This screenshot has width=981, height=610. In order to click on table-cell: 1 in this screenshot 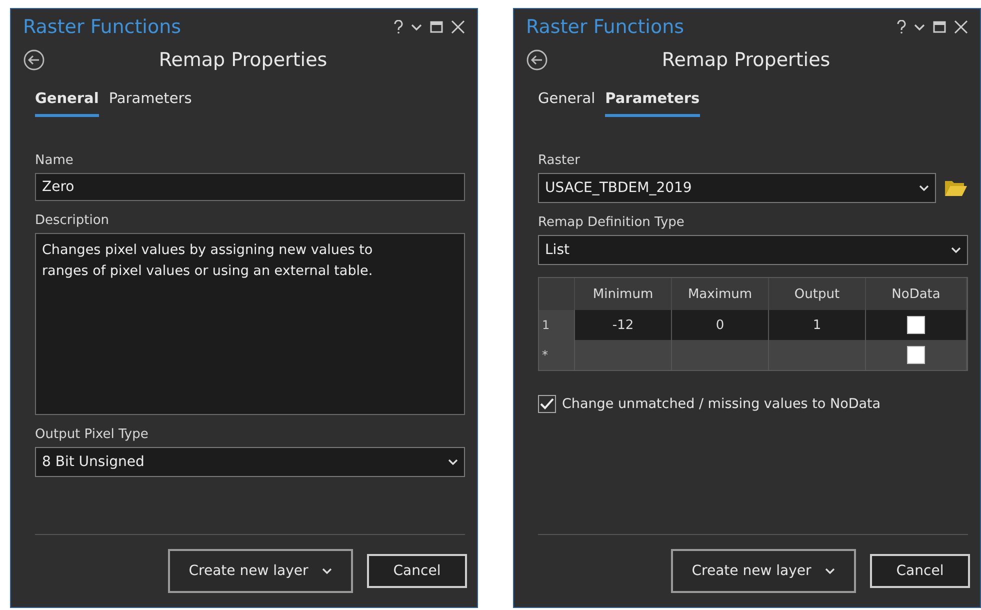, I will do `click(817, 325)`.